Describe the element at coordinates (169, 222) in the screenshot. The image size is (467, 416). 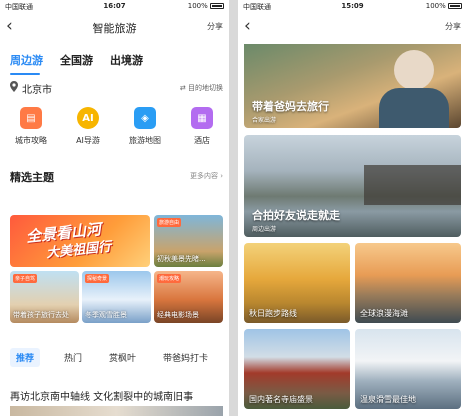
I see `theme-tag: 旅游自由` at that location.